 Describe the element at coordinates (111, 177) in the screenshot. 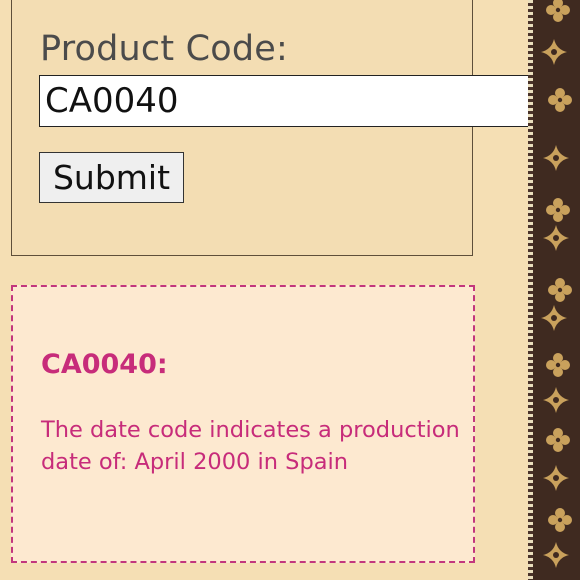

I see `submit-button: Submit` at that location.